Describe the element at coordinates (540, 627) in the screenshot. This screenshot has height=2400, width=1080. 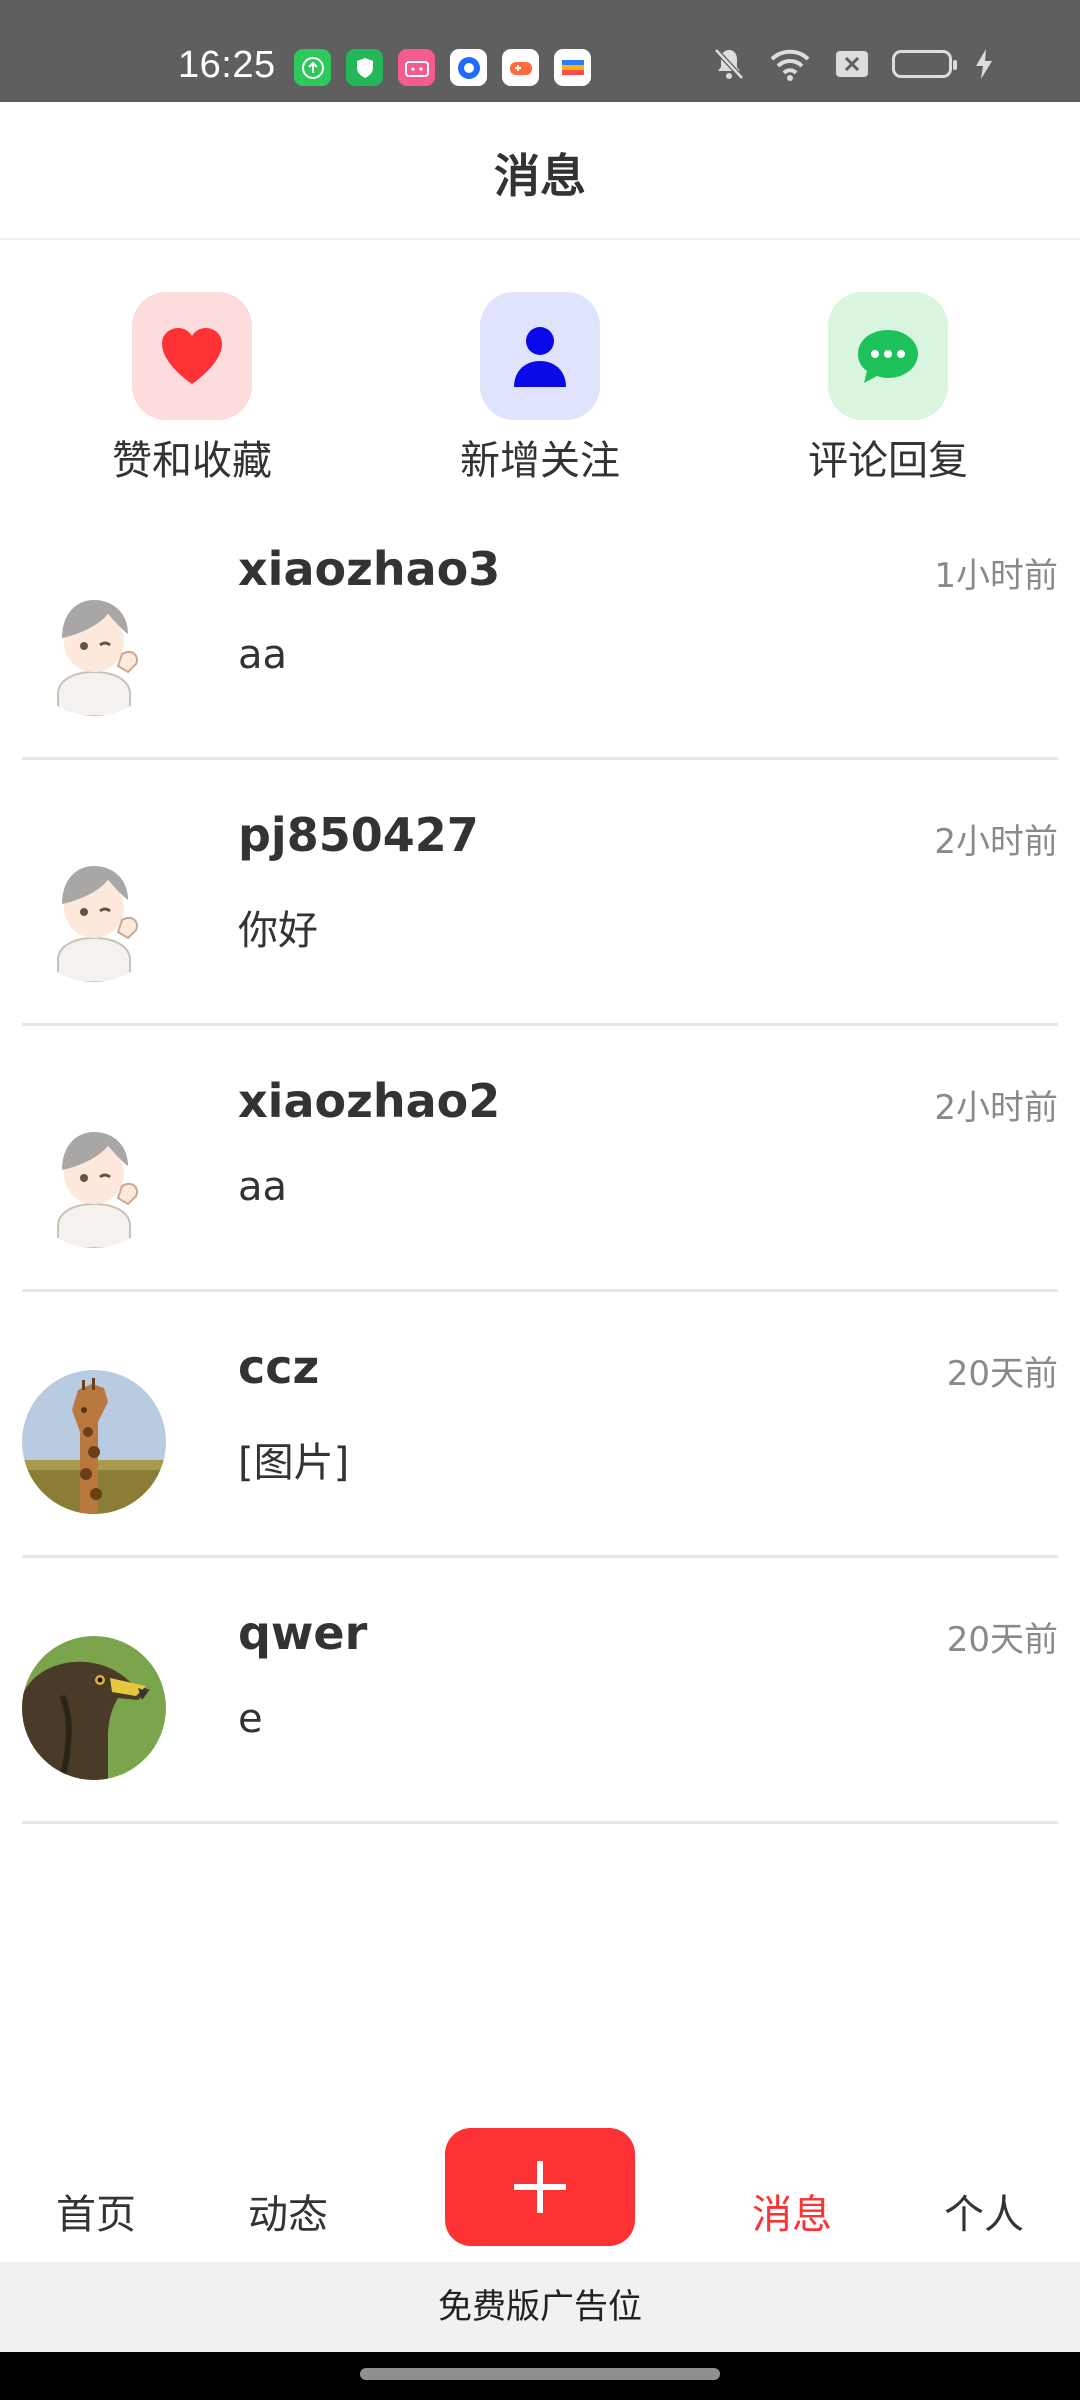
I see `message-item: xiaozhao3 1小时前 aa` at that location.